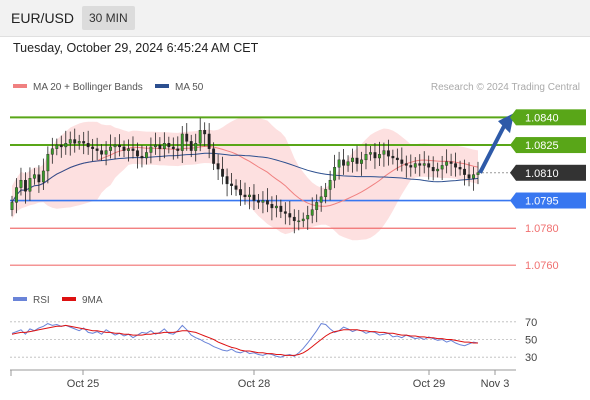 The height and width of the screenshot is (400, 590). I want to click on ma50-legend-swatch, so click(162, 86).